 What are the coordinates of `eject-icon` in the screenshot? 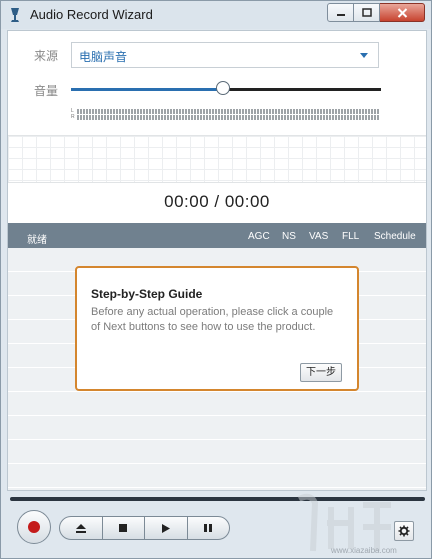 It's located at (80, 528).